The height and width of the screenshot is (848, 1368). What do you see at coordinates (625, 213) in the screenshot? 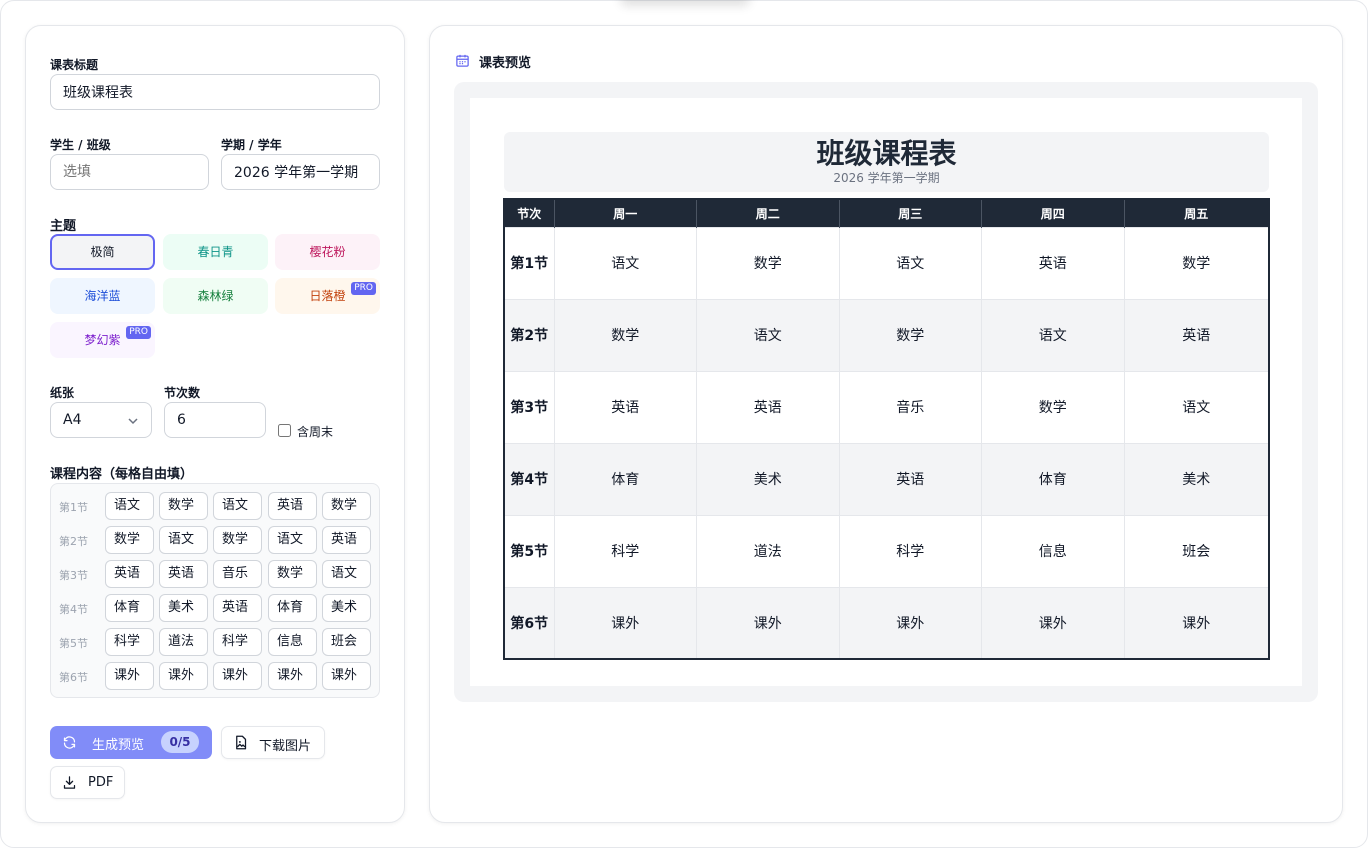
I see `column-header: 周一` at bounding box center [625, 213].